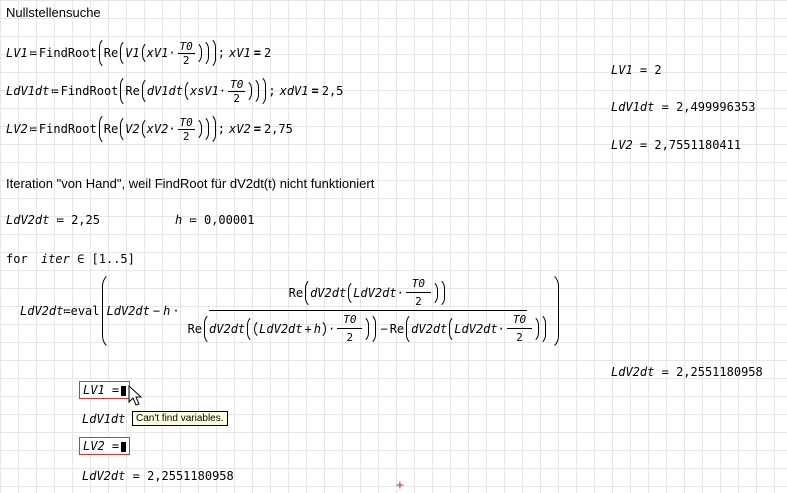 The width and height of the screenshot is (787, 493). What do you see at coordinates (103, 419) in the screenshot?
I see `check-ldv1dt: LdV1dt` at bounding box center [103, 419].